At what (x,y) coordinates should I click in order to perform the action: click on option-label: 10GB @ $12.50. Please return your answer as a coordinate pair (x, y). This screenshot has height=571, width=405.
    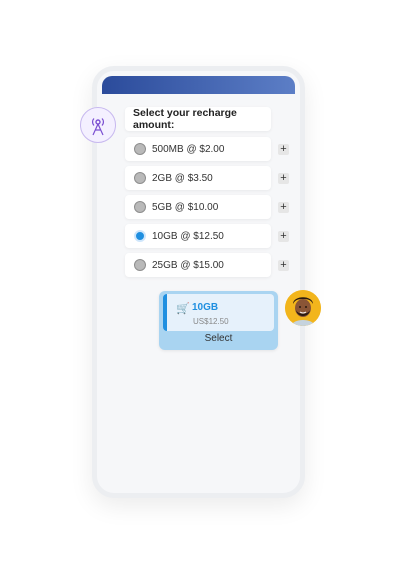
    Looking at the image, I should click on (188, 236).